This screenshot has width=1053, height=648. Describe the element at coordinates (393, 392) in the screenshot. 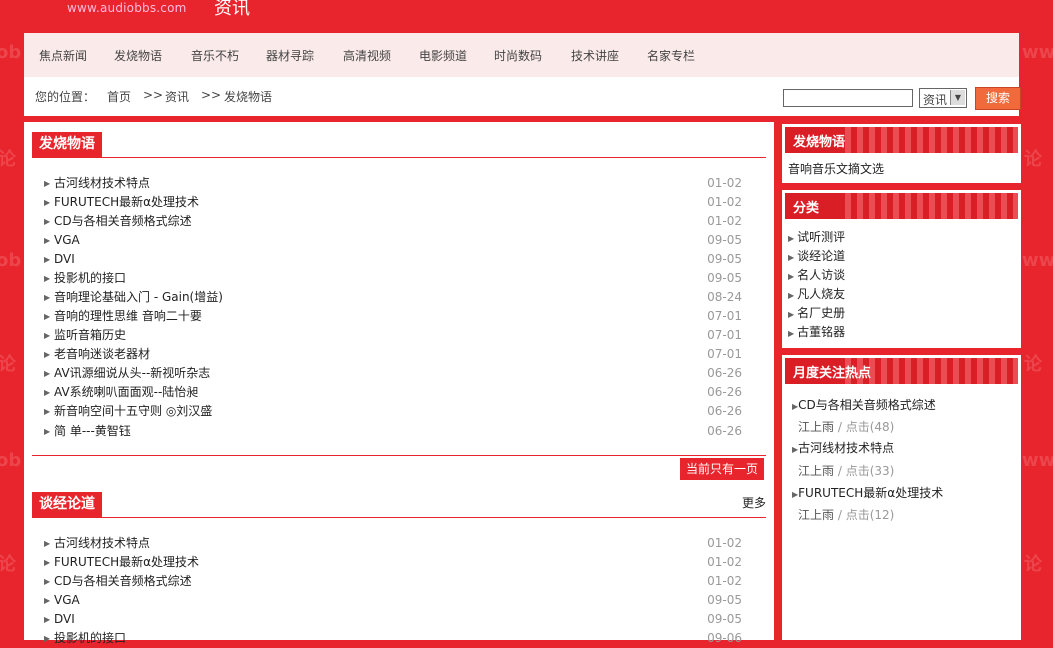

I see `list-item: ▶ AV系统喇叭面面观--陆怡昶 06-26` at that location.